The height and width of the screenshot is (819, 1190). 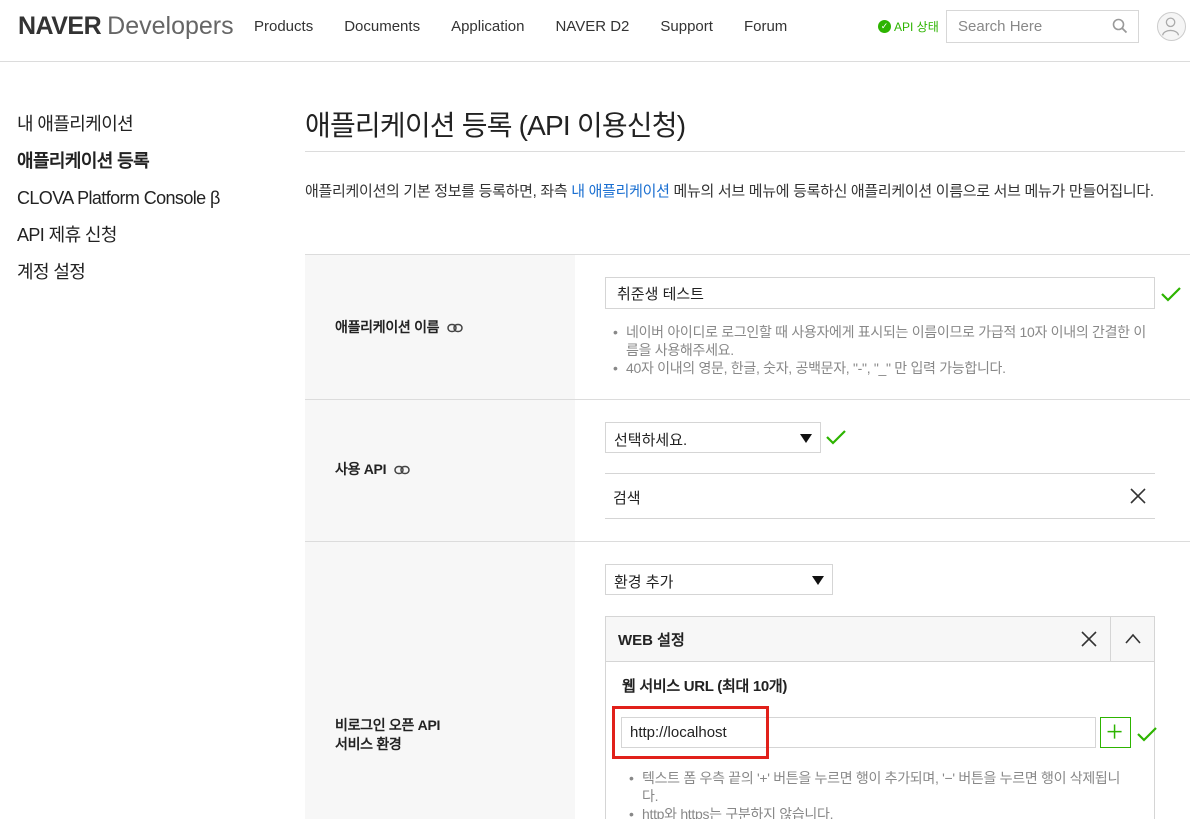 I want to click on app-name-label-cell: 애플리케이션 이름, so click(x=440, y=327).